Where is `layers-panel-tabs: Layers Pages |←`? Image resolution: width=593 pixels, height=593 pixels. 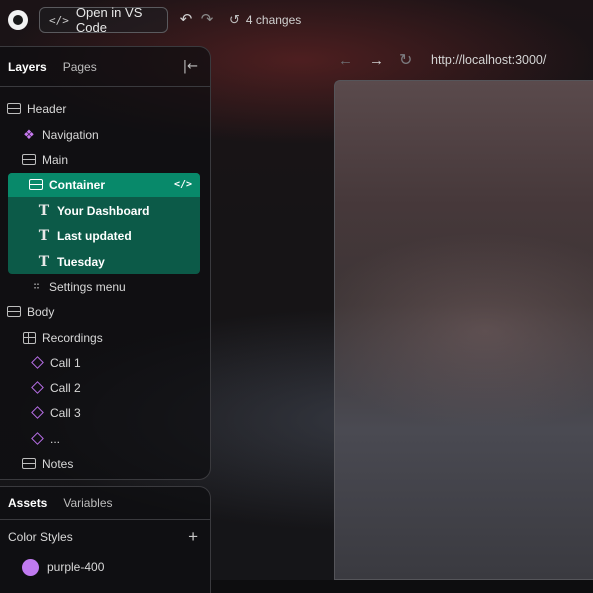 layers-panel-tabs: Layers Pages |← is located at coordinates (105, 67).